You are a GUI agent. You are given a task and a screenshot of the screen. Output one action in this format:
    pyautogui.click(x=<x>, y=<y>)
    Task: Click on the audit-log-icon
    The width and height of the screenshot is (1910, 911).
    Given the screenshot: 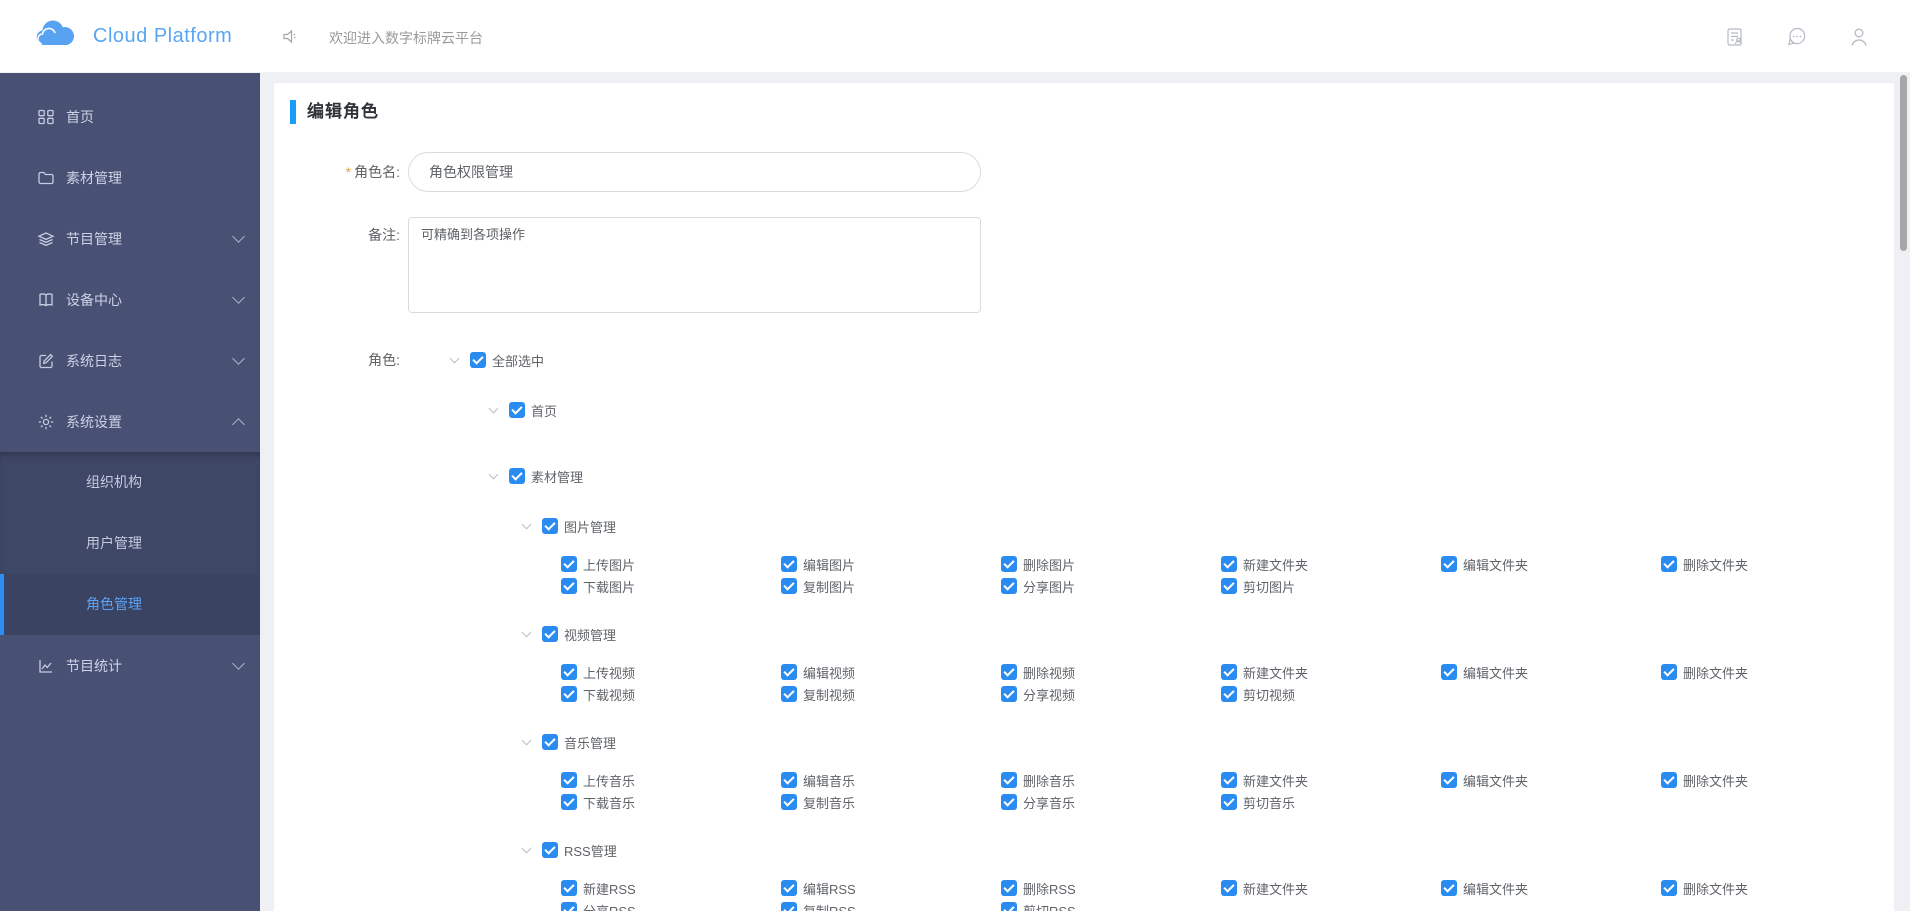 What is the action you would take?
    pyautogui.click(x=1735, y=37)
    